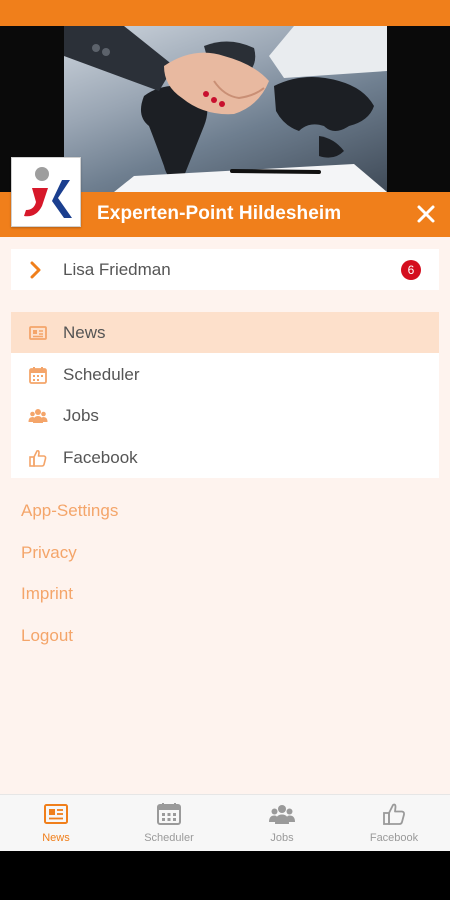  I want to click on app-title: Experten-Point Hildesheim, so click(219, 213).